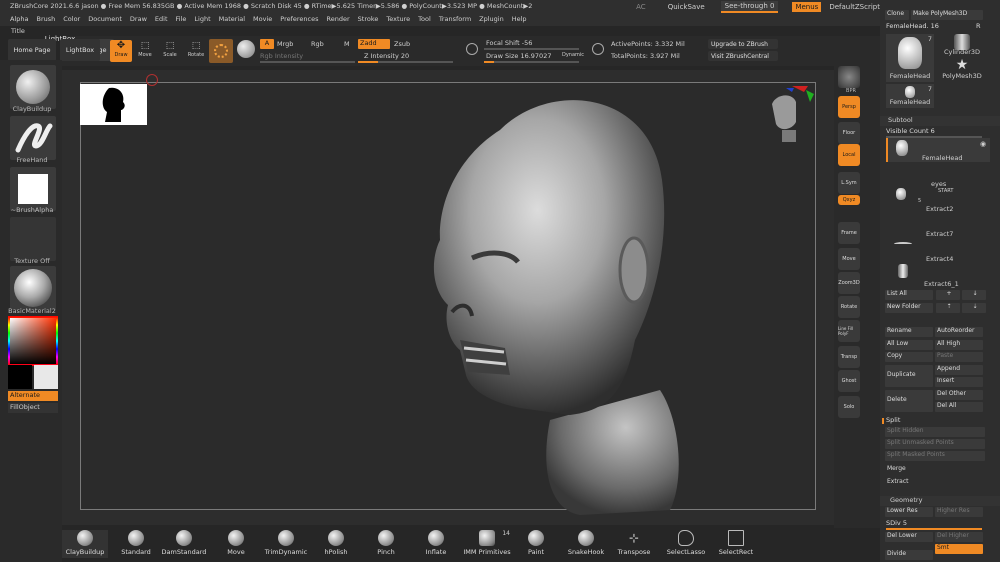 The width and height of the screenshot is (1000, 562). What do you see at coordinates (959, 370) in the screenshot?
I see `append-button: Append` at bounding box center [959, 370].